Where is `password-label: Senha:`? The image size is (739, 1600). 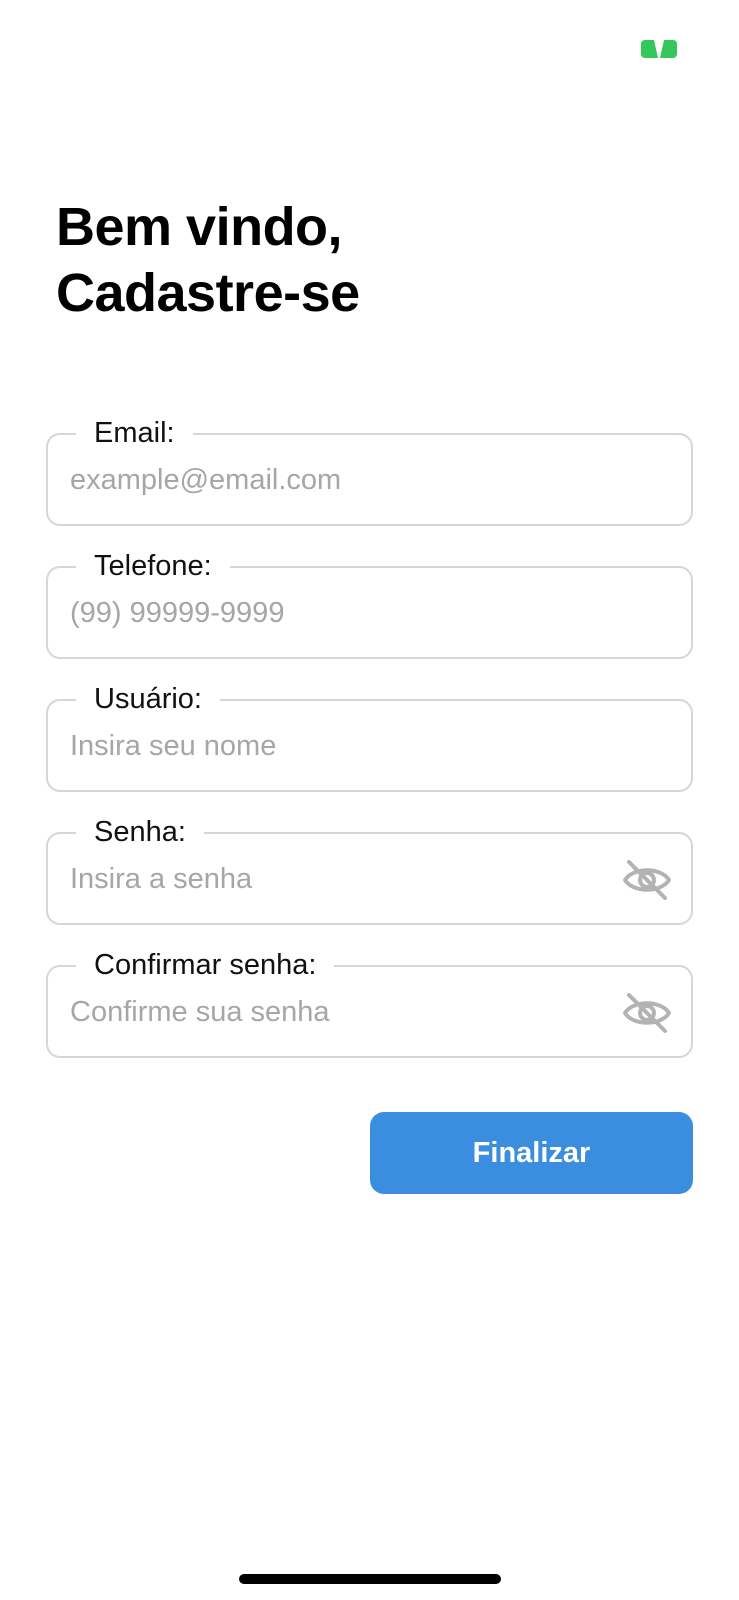 password-label: Senha: is located at coordinates (140, 832).